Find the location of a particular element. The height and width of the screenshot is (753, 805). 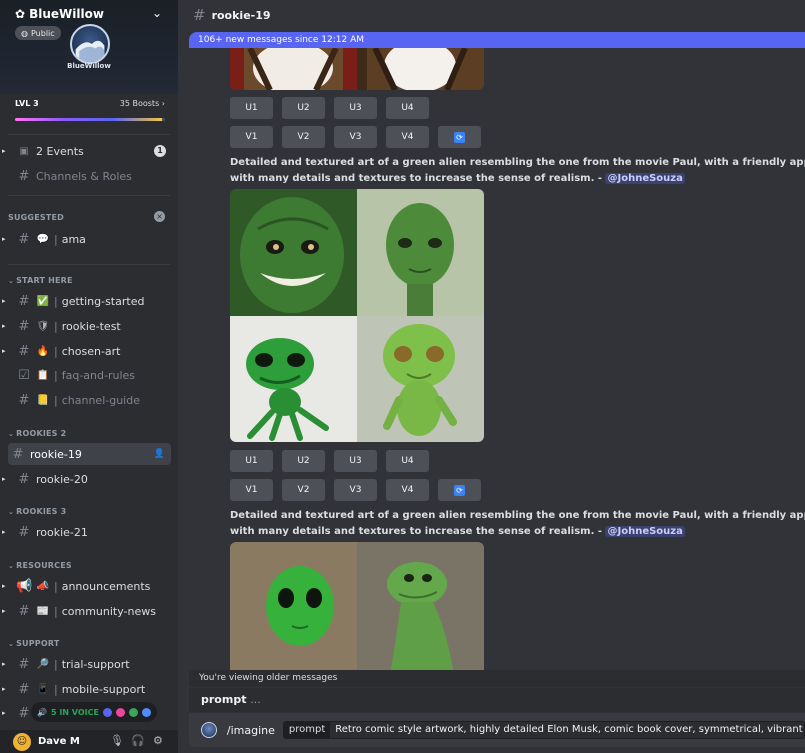

sidebar-item-rookie-20: ▸ # rookie-20 is located at coordinates (89, 479).